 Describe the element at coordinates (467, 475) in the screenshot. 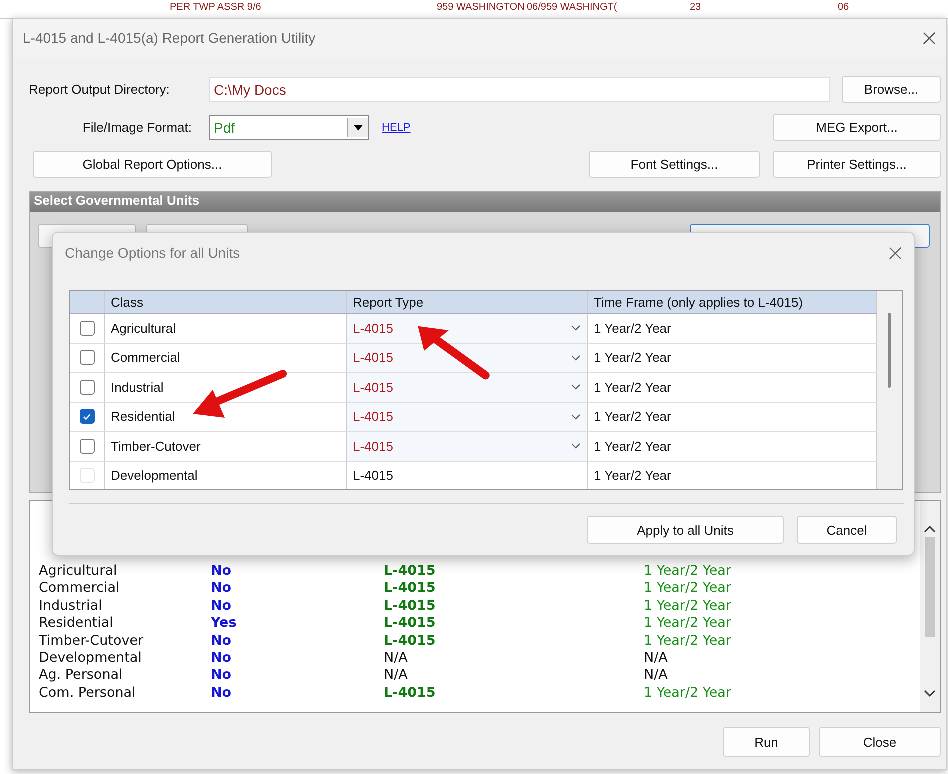

I see `table-cell: L-4015` at that location.